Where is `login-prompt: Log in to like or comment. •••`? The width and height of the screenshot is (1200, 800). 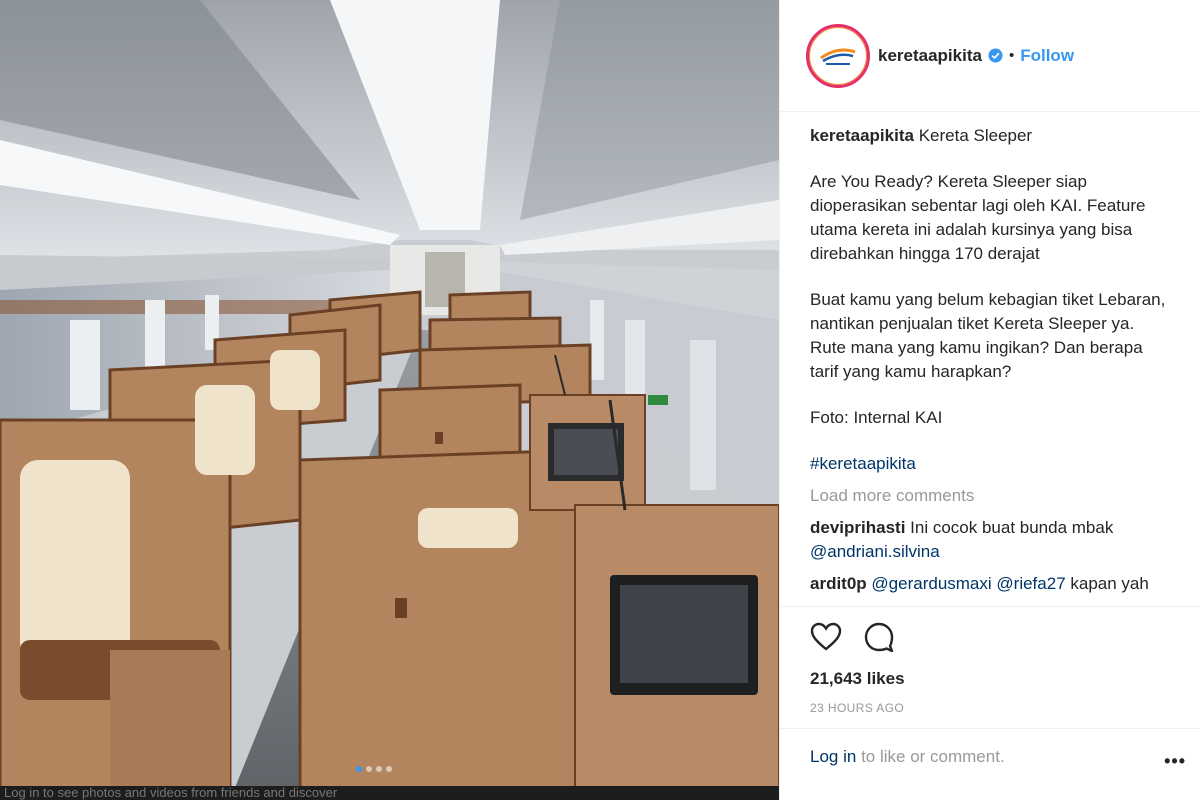 login-prompt: Log in to like or comment. ••• is located at coordinates (990, 760).